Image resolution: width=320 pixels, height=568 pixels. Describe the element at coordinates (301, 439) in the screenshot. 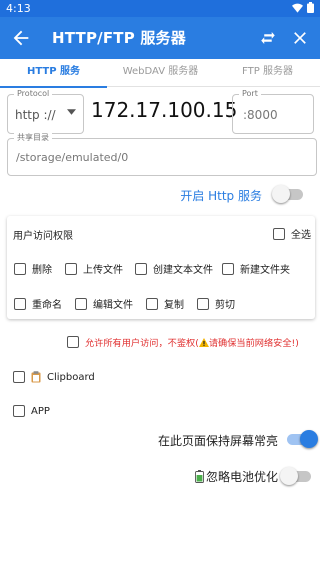

I see `keep-screen-on-switch` at that location.